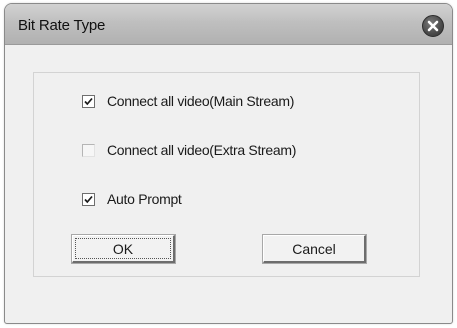  I want to click on dialog-title: Bit Rate Type, so click(62, 25).